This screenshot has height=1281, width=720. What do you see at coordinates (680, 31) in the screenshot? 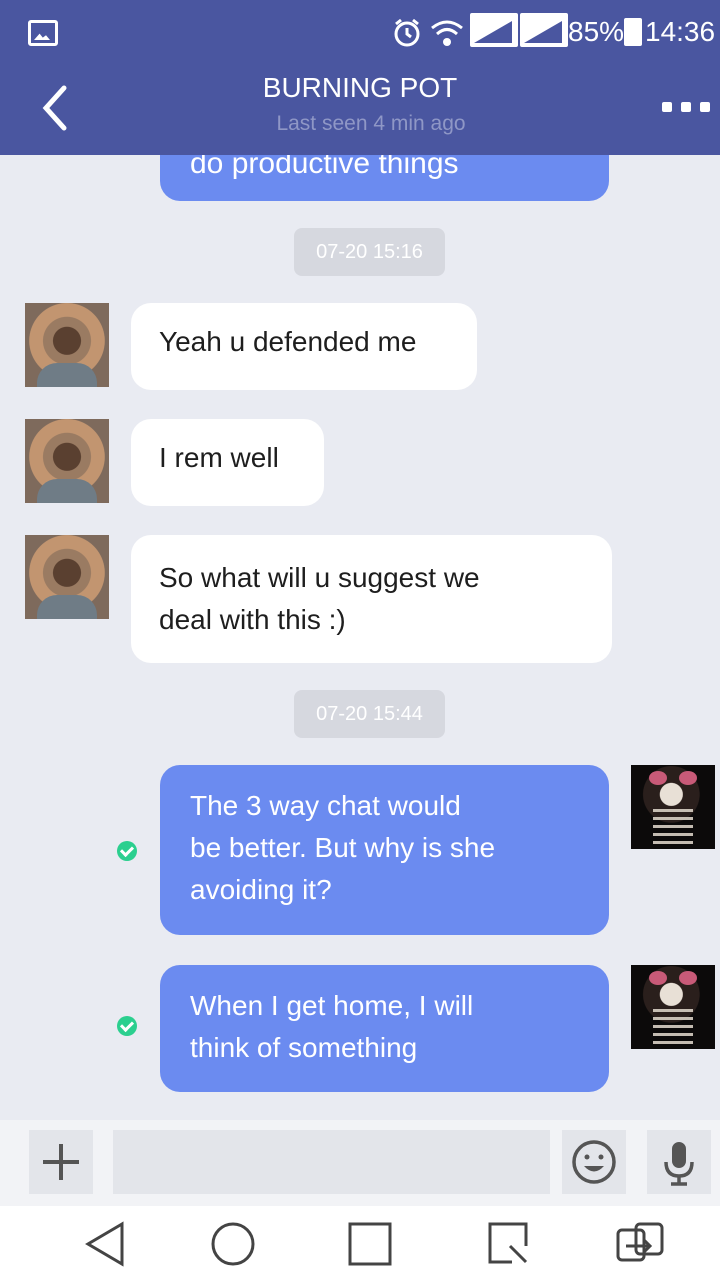
I see `clock: 14:36` at bounding box center [680, 31].